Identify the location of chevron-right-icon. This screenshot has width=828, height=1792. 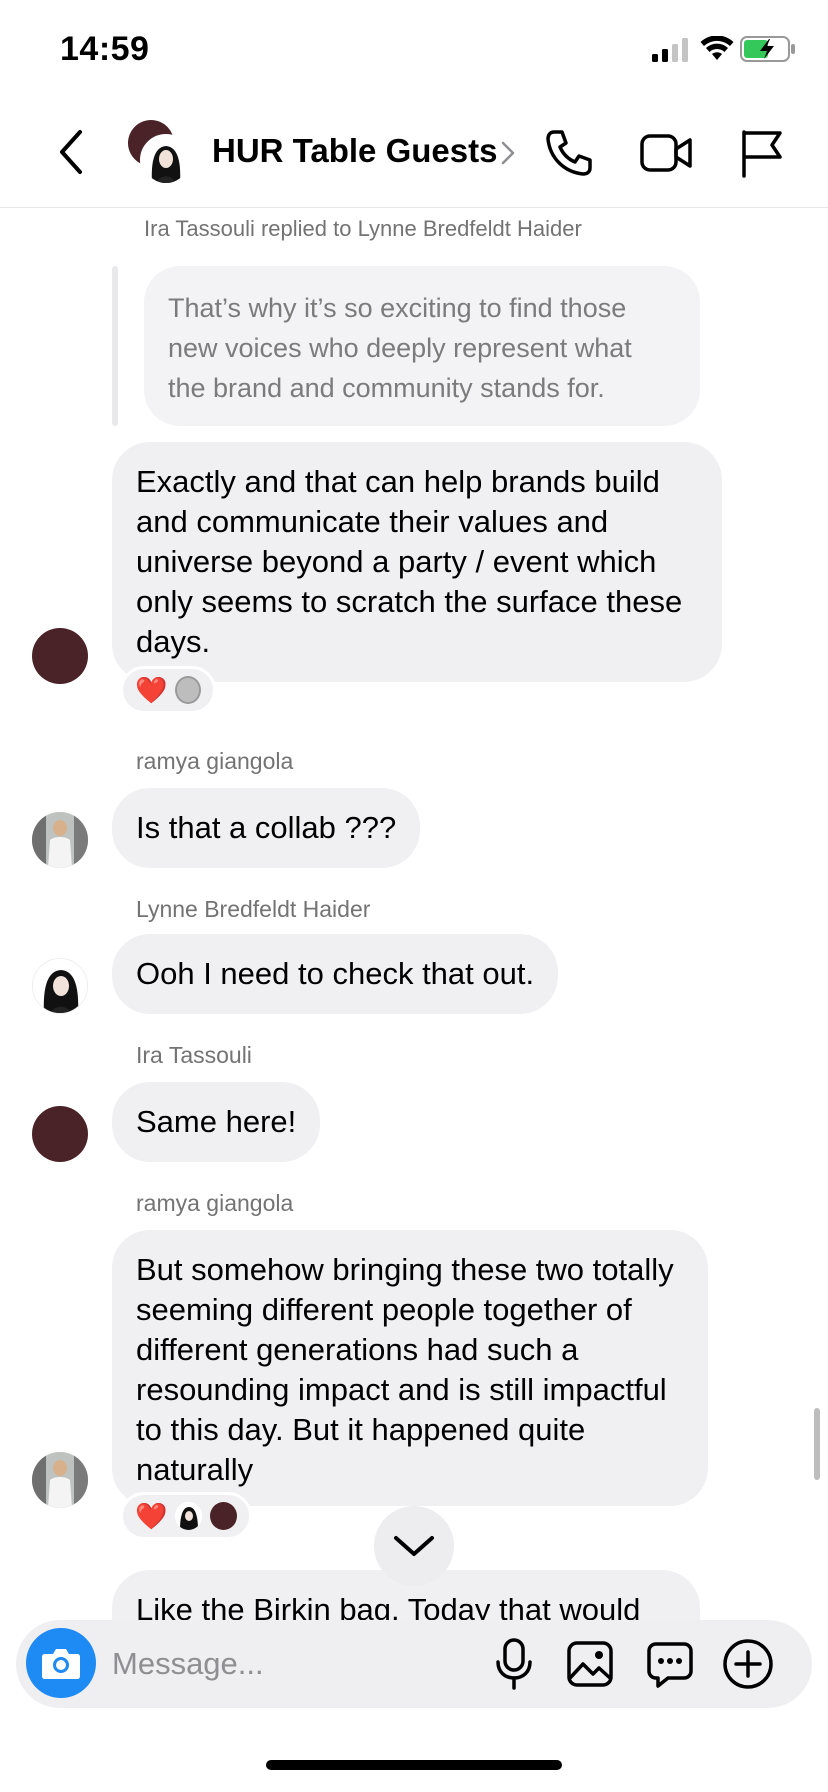
(508, 153).